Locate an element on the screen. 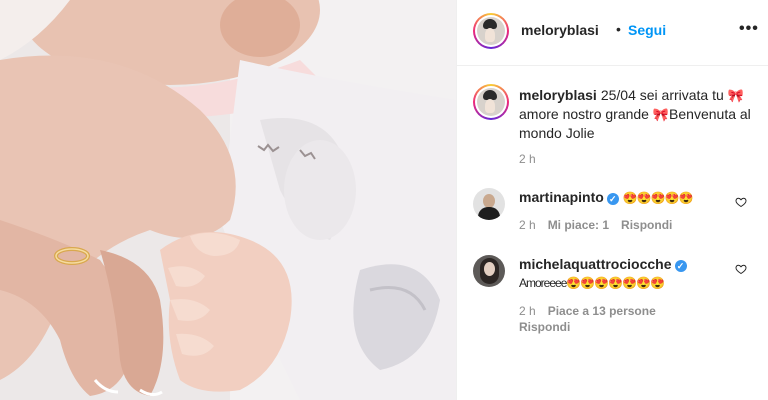  caption-text-2: amore nostro grande is located at coordinates (584, 114).